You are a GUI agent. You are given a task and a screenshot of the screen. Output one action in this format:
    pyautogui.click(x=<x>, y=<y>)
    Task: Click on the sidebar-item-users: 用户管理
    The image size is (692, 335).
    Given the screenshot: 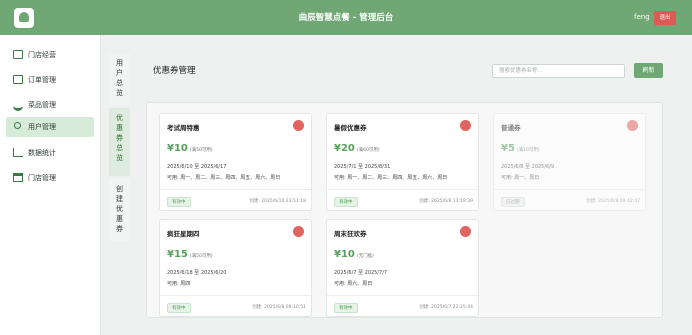 What is the action you would take?
    pyautogui.click(x=50, y=127)
    